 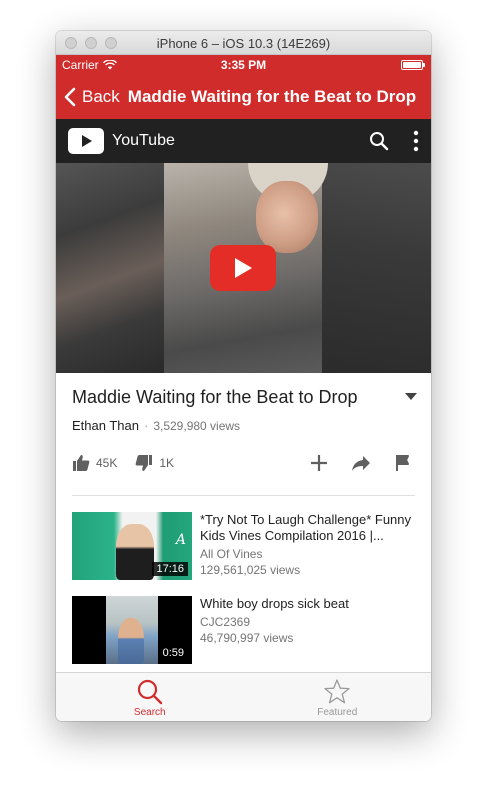 I want to click on related-video-views: 129,561,025 views, so click(x=250, y=570).